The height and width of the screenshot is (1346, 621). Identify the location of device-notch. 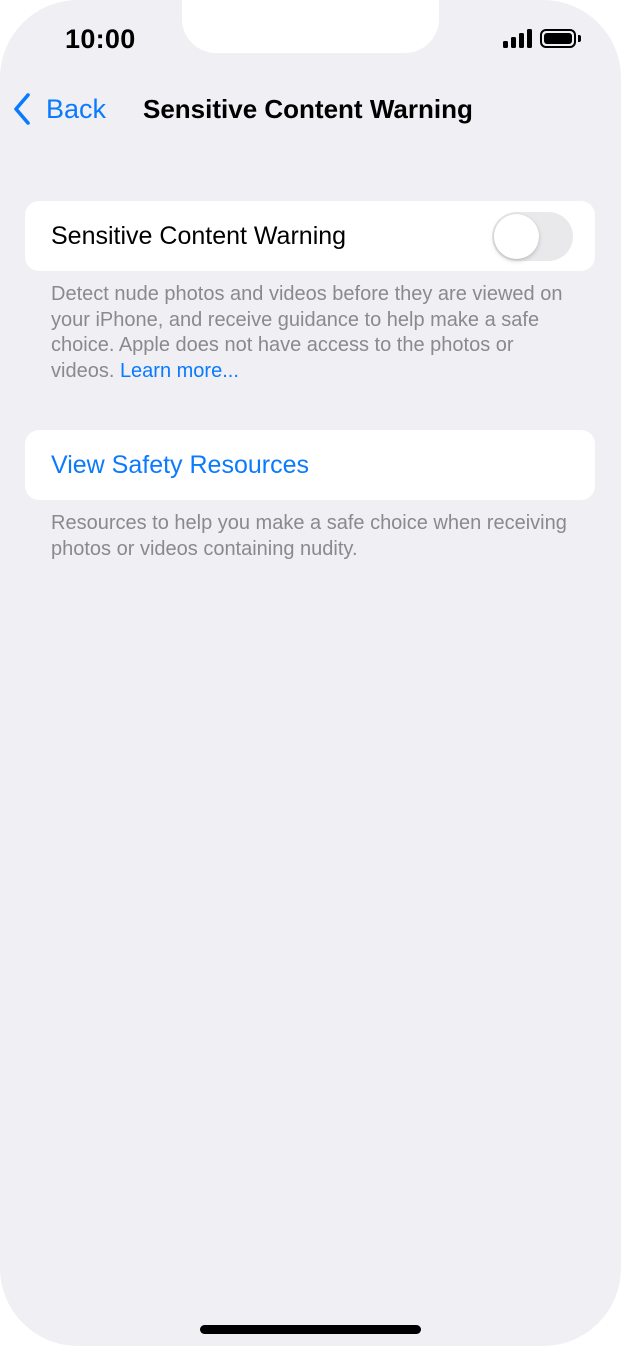
(310, 26).